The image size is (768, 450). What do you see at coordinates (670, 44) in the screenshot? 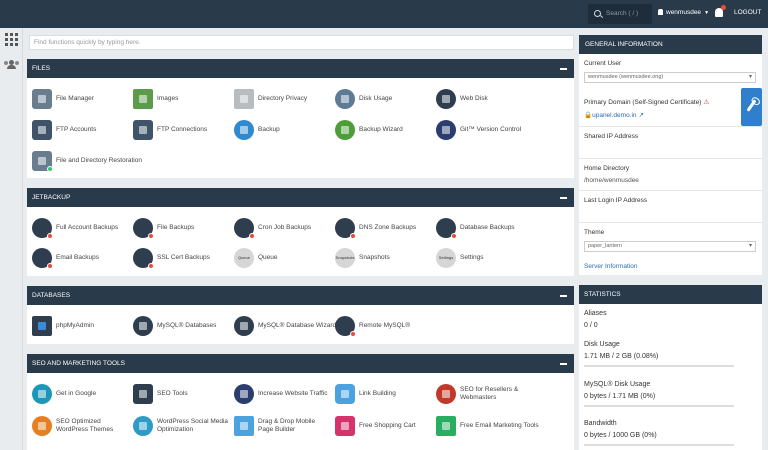
I see `general-information-header: GENERAL INFORMATION` at bounding box center [670, 44].